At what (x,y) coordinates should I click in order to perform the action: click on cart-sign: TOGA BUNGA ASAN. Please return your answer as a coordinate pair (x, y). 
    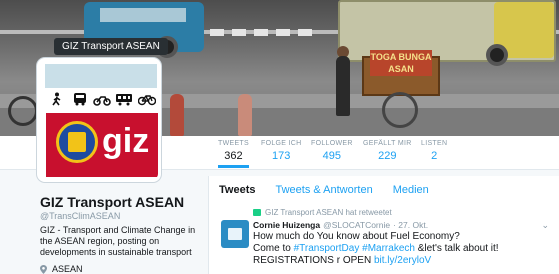
    Looking at the image, I should click on (401, 63).